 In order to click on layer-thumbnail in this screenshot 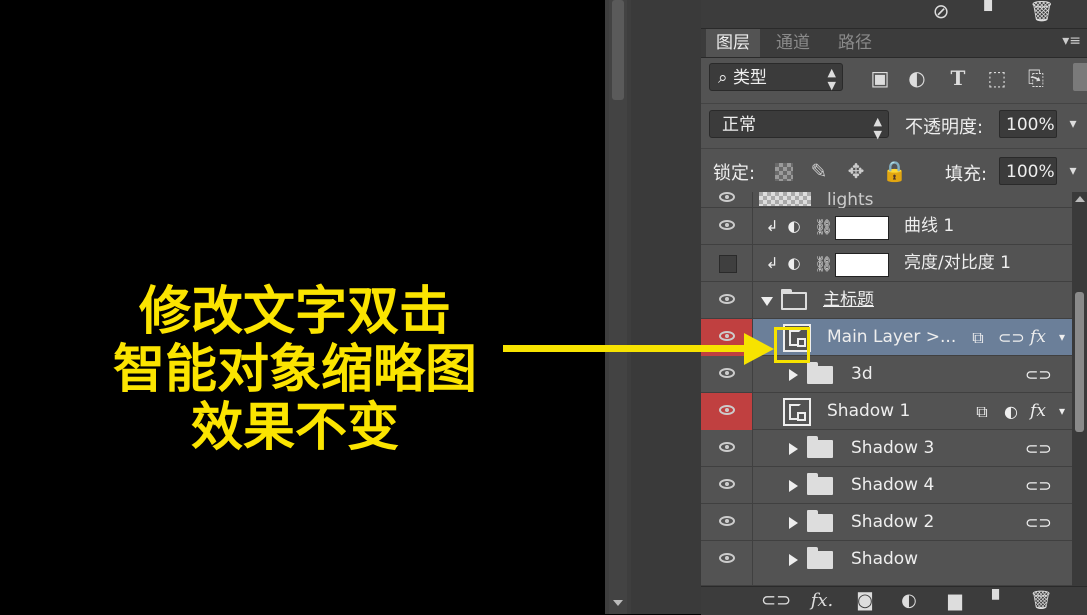, I will do `click(785, 199)`.